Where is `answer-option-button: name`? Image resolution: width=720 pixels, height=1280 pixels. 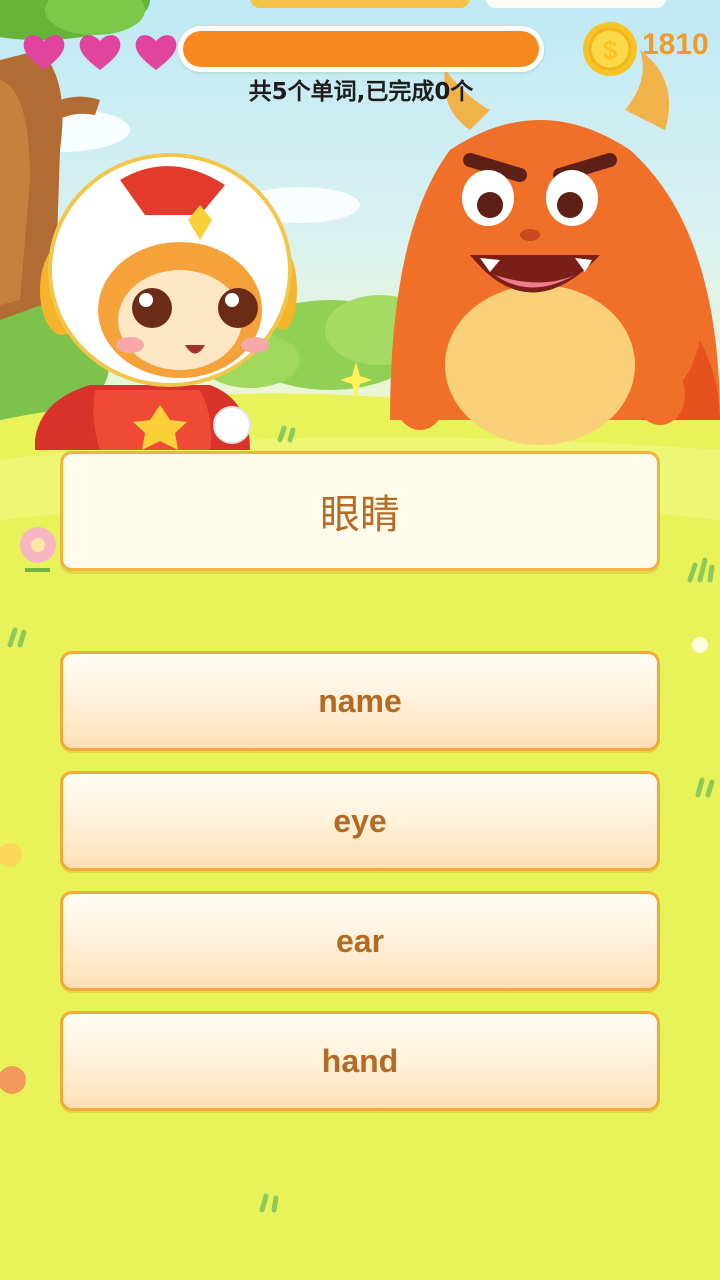 answer-option-button: name is located at coordinates (360, 701).